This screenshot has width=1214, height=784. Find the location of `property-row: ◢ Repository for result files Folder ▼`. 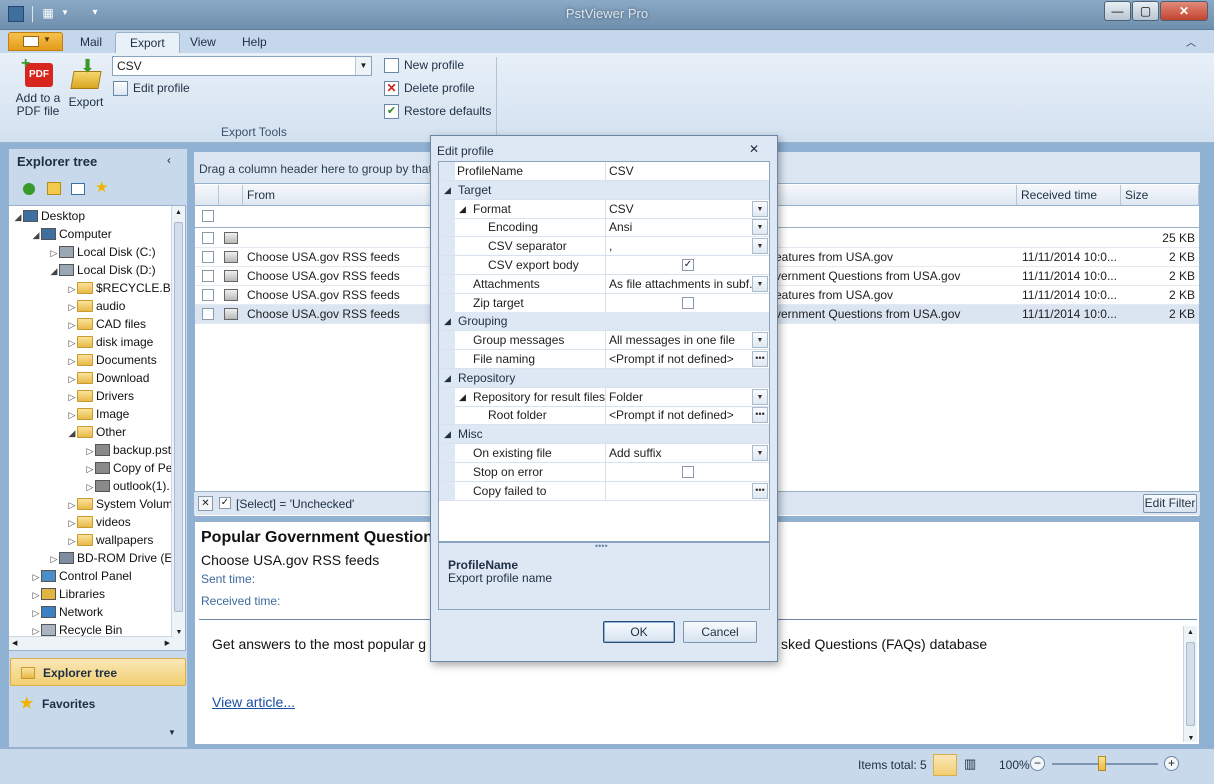

property-row: ◢ Repository for result files Folder ▼ is located at coordinates (604, 397).